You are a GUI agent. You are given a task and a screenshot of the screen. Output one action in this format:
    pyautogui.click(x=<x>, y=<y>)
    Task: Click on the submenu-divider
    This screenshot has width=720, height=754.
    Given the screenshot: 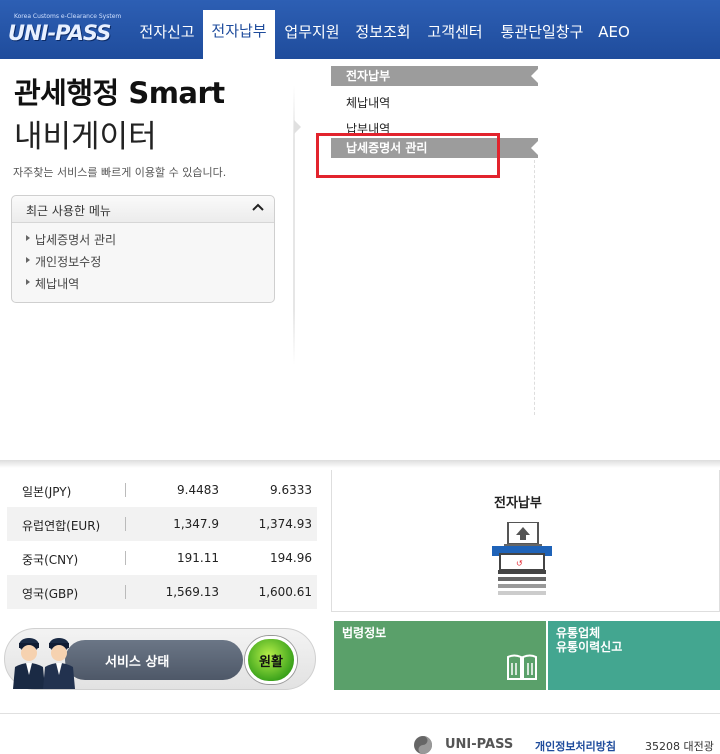 What is the action you would take?
    pyautogui.click(x=534, y=287)
    